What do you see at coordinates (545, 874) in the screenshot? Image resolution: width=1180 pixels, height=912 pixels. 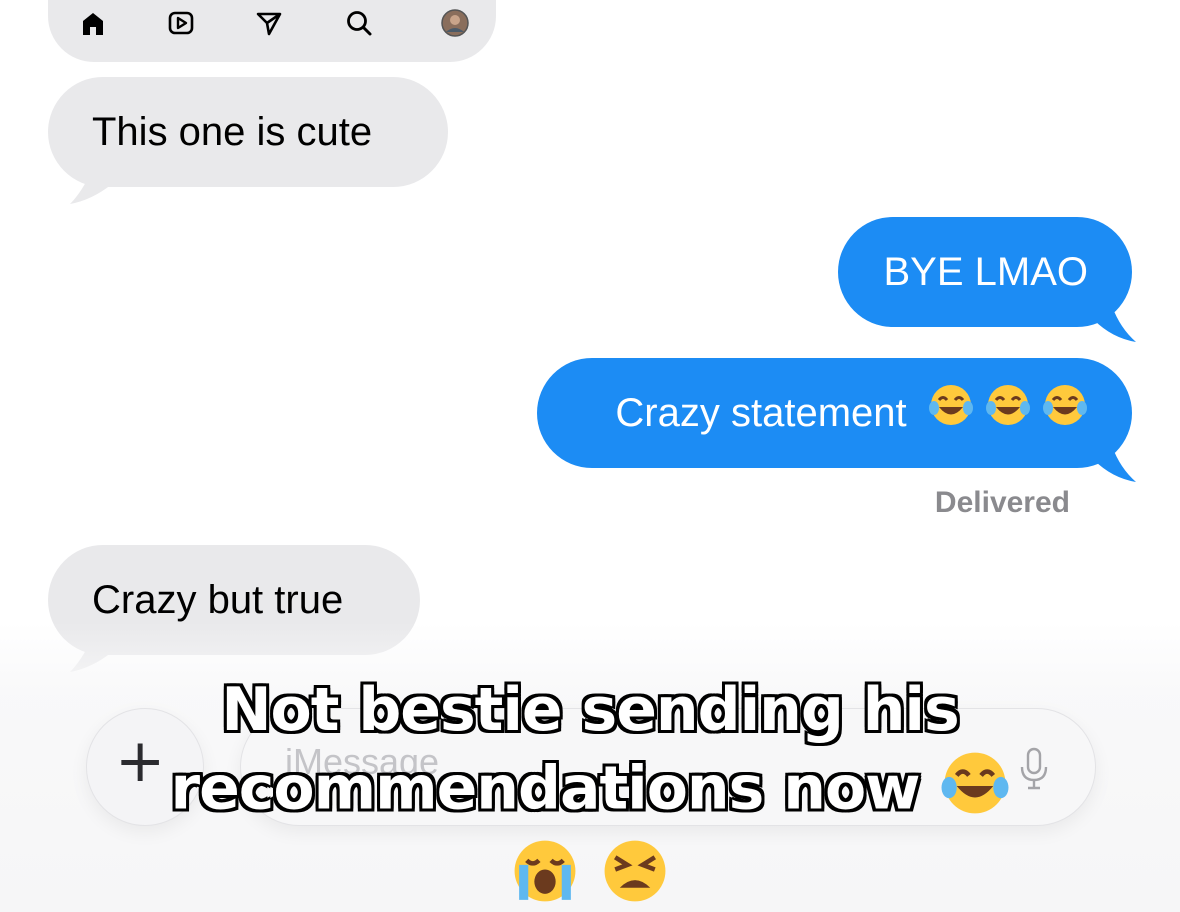 I see `loudly-crying-emoji` at bounding box center [545, 874].